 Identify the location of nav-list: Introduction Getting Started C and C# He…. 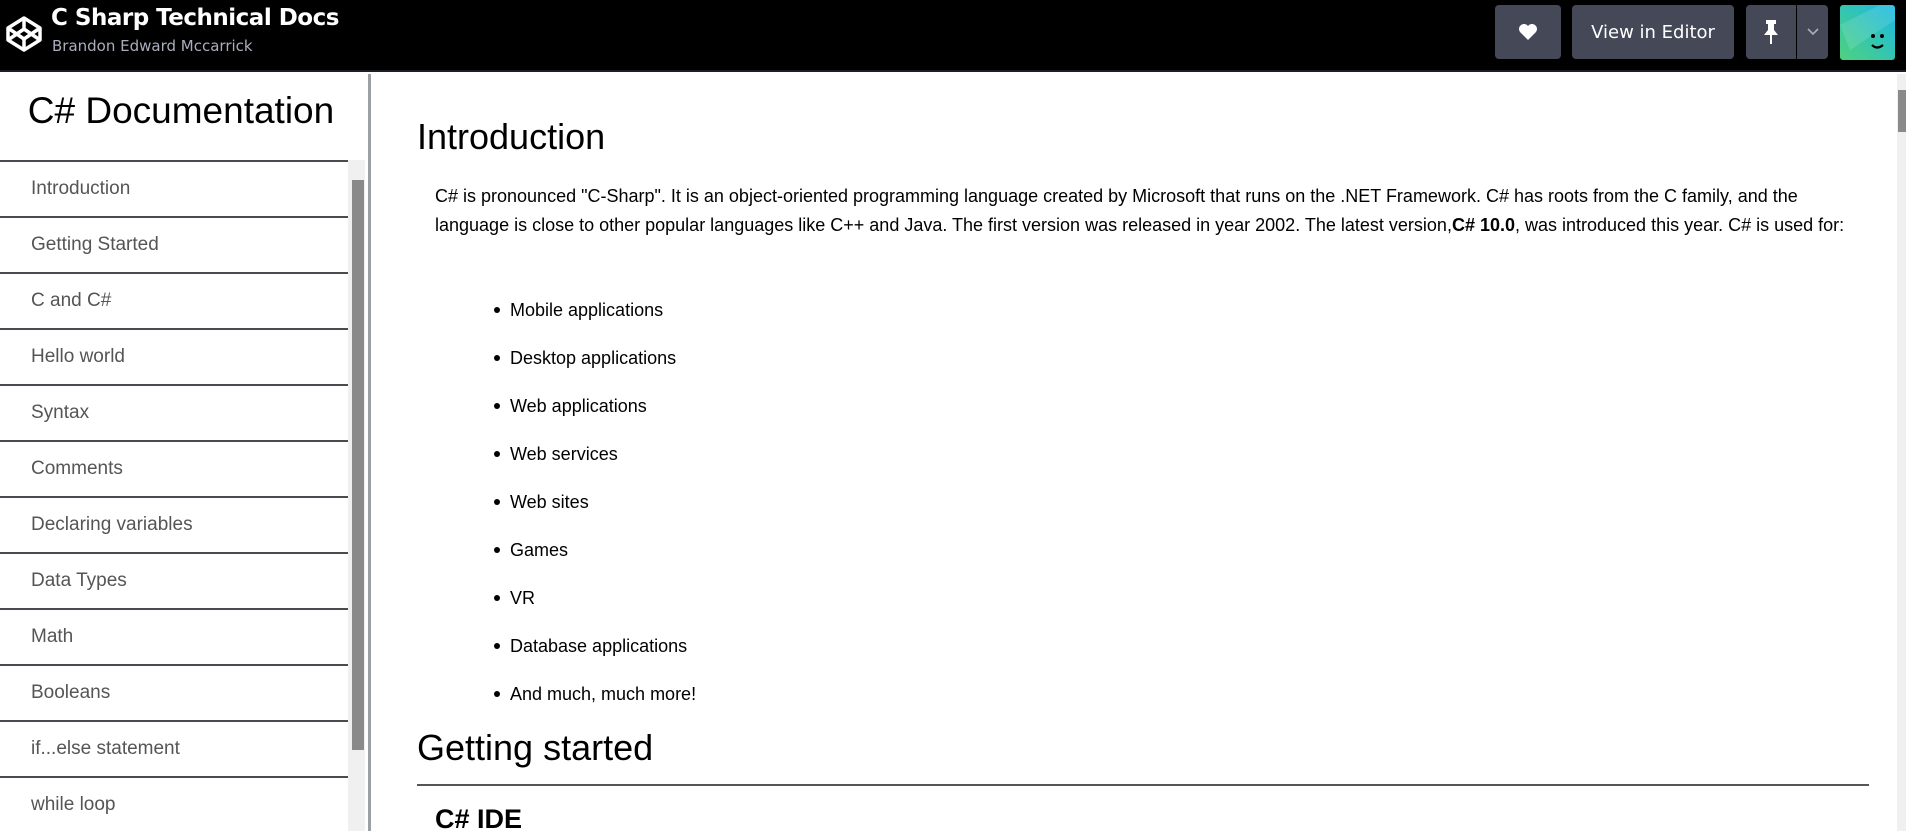
(174, 496).